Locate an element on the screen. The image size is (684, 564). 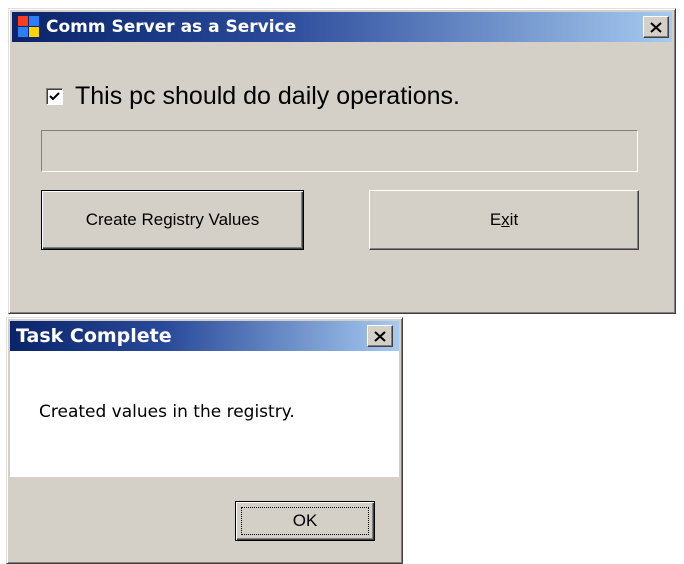
dialog-message-area: Created values in the registry. is located at coordinates (204, 414).